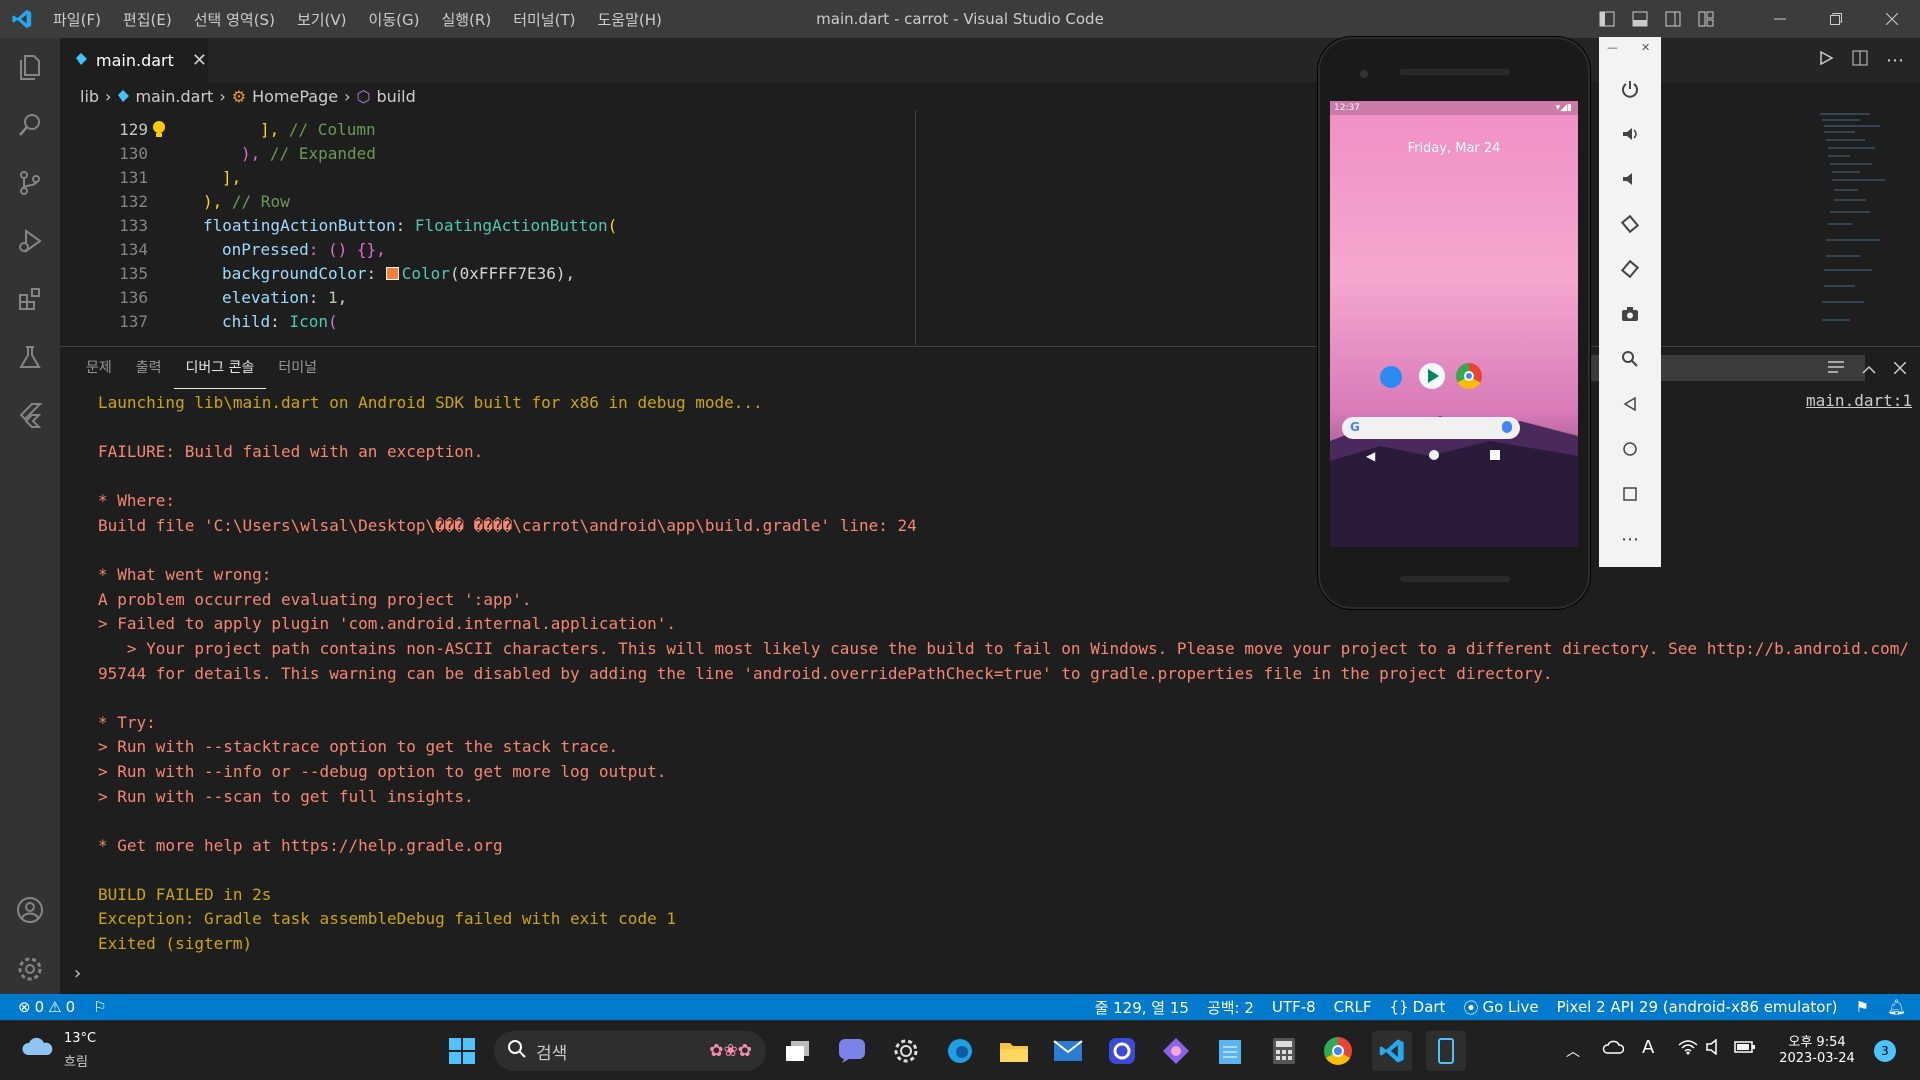 The image size is (1920, 1080). What do you see at coordinates (395, 96) in the screenshot?
I see `breadcrumb-method: build` at bounding box center [395, 96].